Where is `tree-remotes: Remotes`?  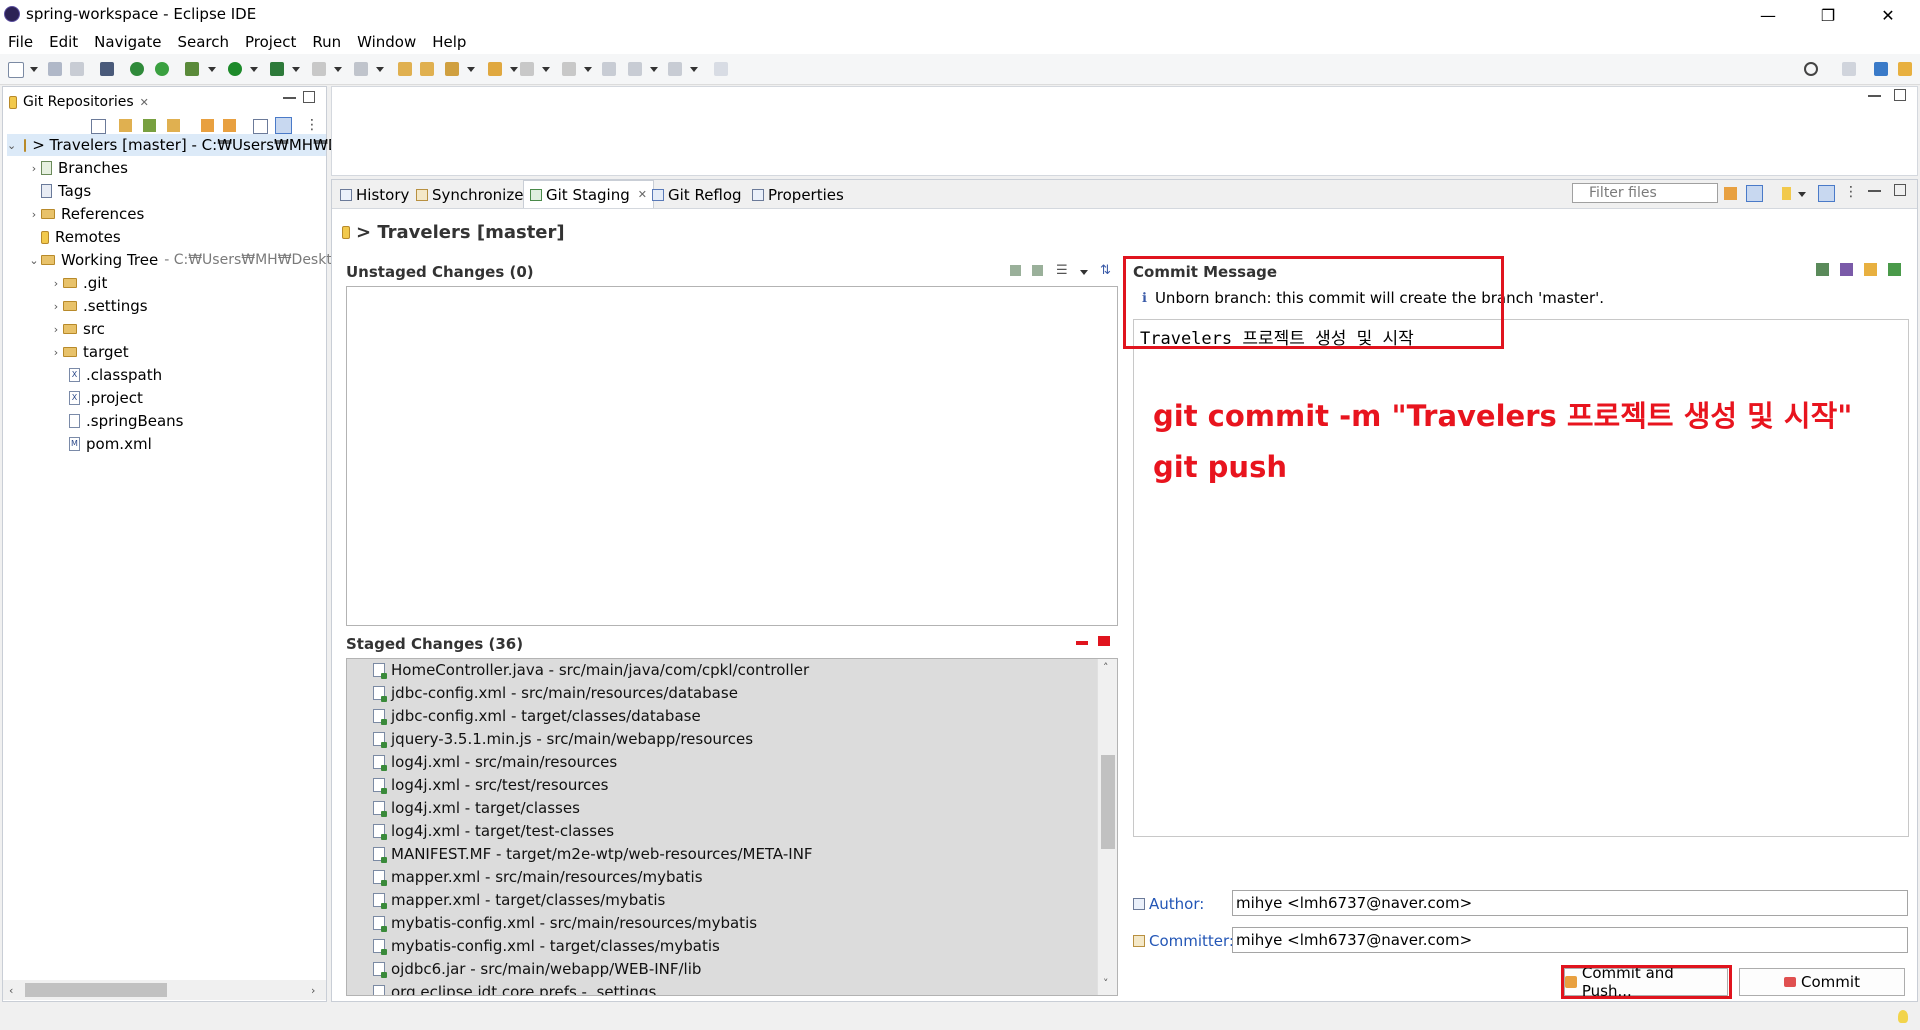 tree-remotes: Remotes is located at coordinates (74, 237).